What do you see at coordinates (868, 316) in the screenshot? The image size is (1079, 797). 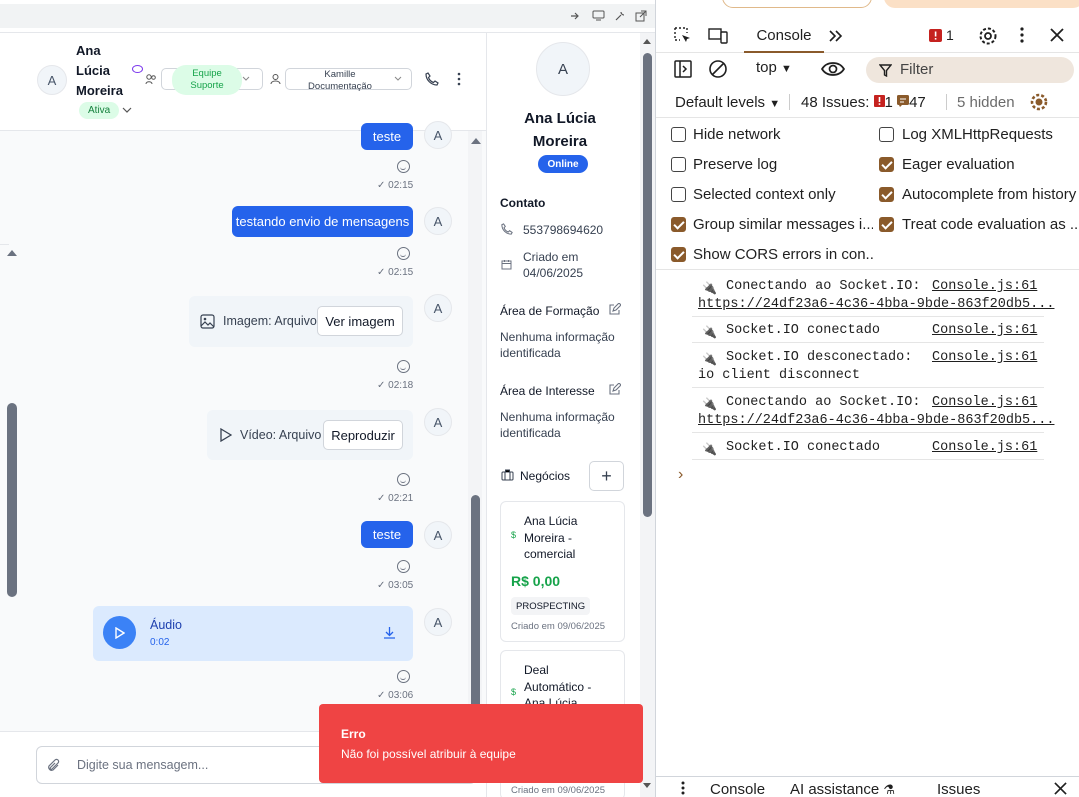 I see `log-separator` at bounding box center [868, 316].